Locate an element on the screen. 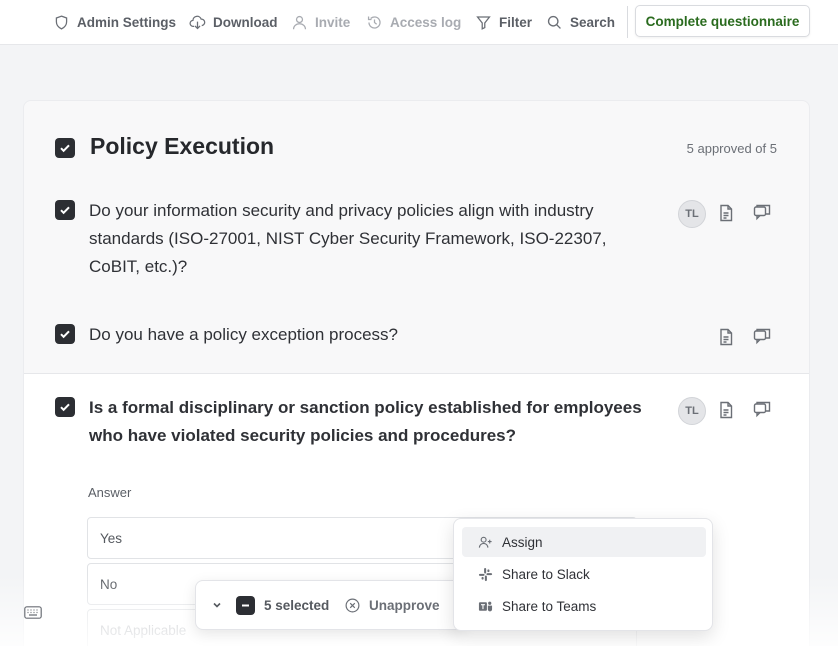 This screenshot has width=838, height=646. question-2-comments-button is located at coordinates (762, 336).